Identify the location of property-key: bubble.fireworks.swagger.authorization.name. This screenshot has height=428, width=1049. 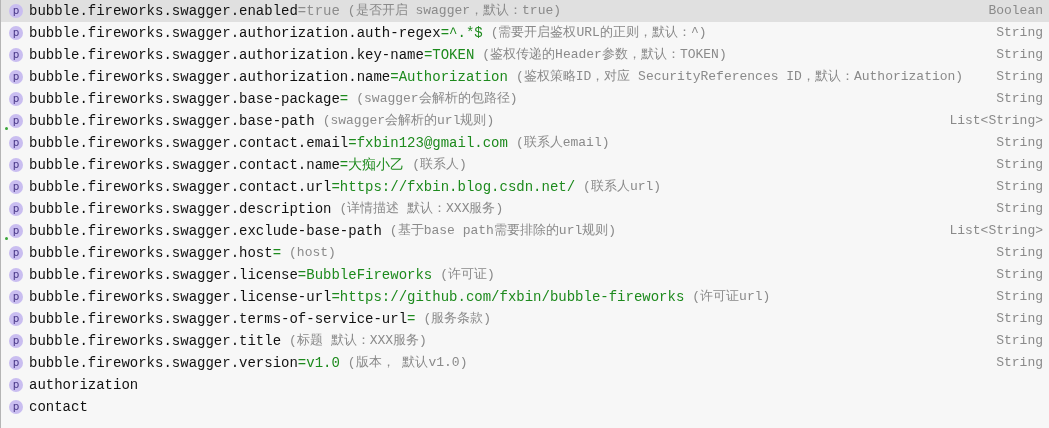
(210, 77).